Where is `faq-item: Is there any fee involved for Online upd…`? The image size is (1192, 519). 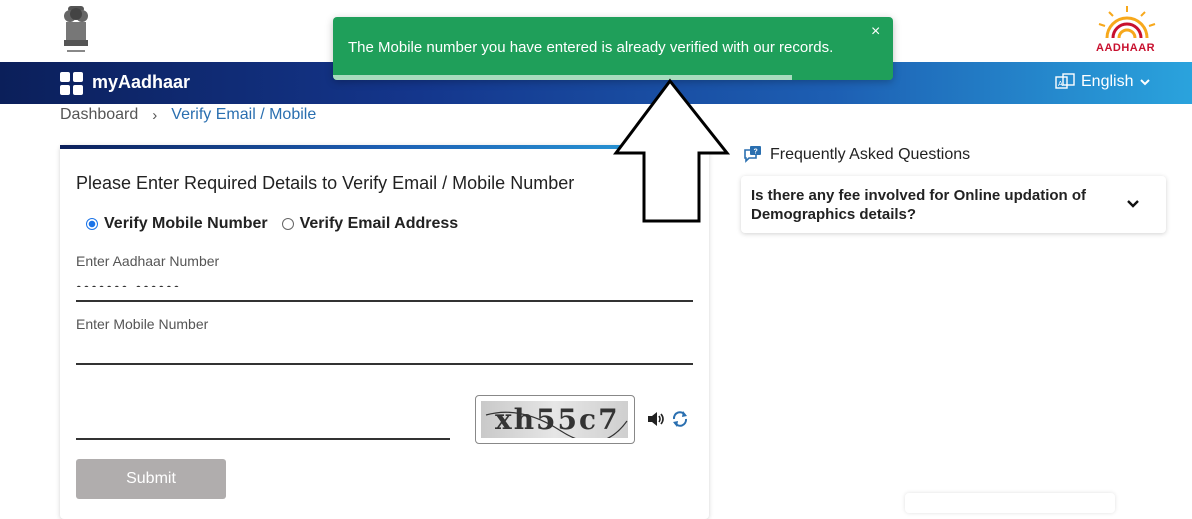 faq-item: Is there any fee involved for Online upd… is located at coordinates (953, 204).